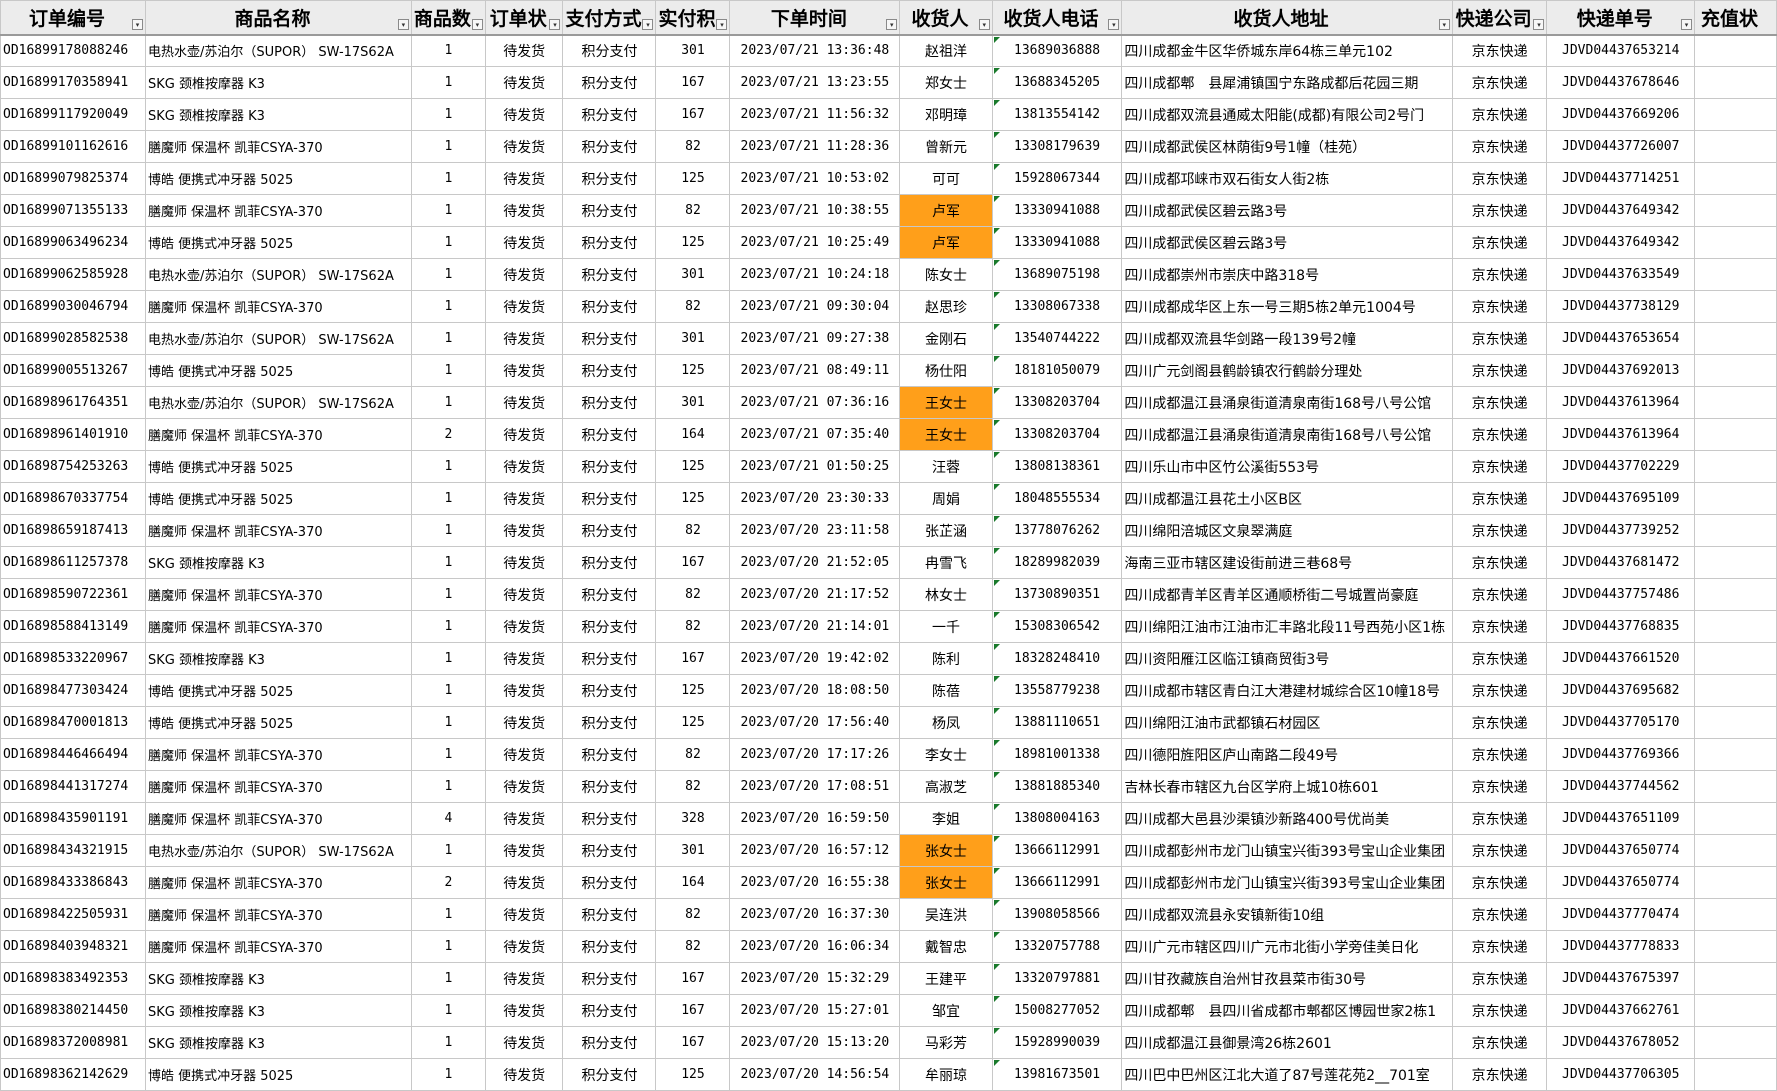 This screenshot has height=1091, width=1777. I want to click on order-id-cell: OD16898446466494, so click(73, 754).